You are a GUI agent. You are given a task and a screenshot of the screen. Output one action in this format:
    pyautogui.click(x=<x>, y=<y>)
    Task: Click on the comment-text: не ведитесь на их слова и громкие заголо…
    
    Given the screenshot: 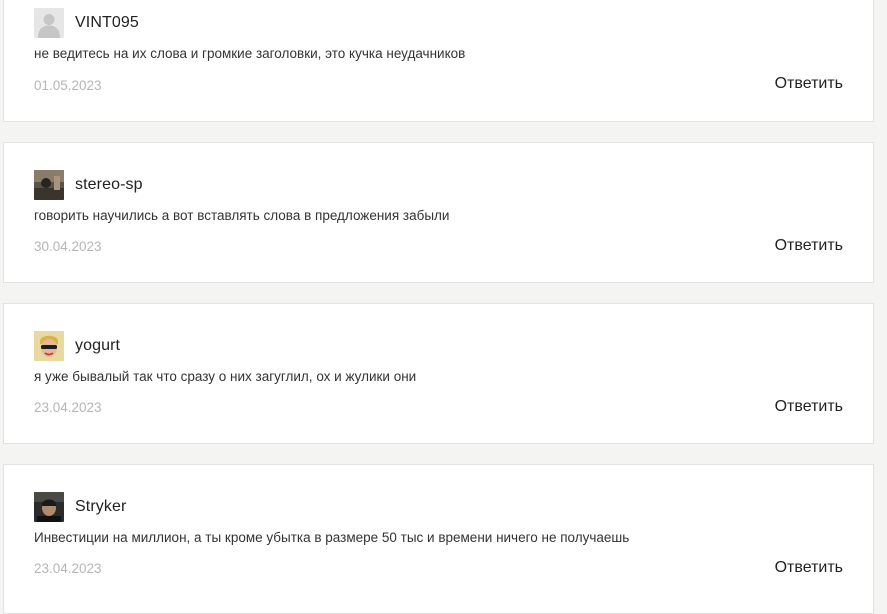 What is the action you would take?
    pyautogui.click(x=250, y=53)
    